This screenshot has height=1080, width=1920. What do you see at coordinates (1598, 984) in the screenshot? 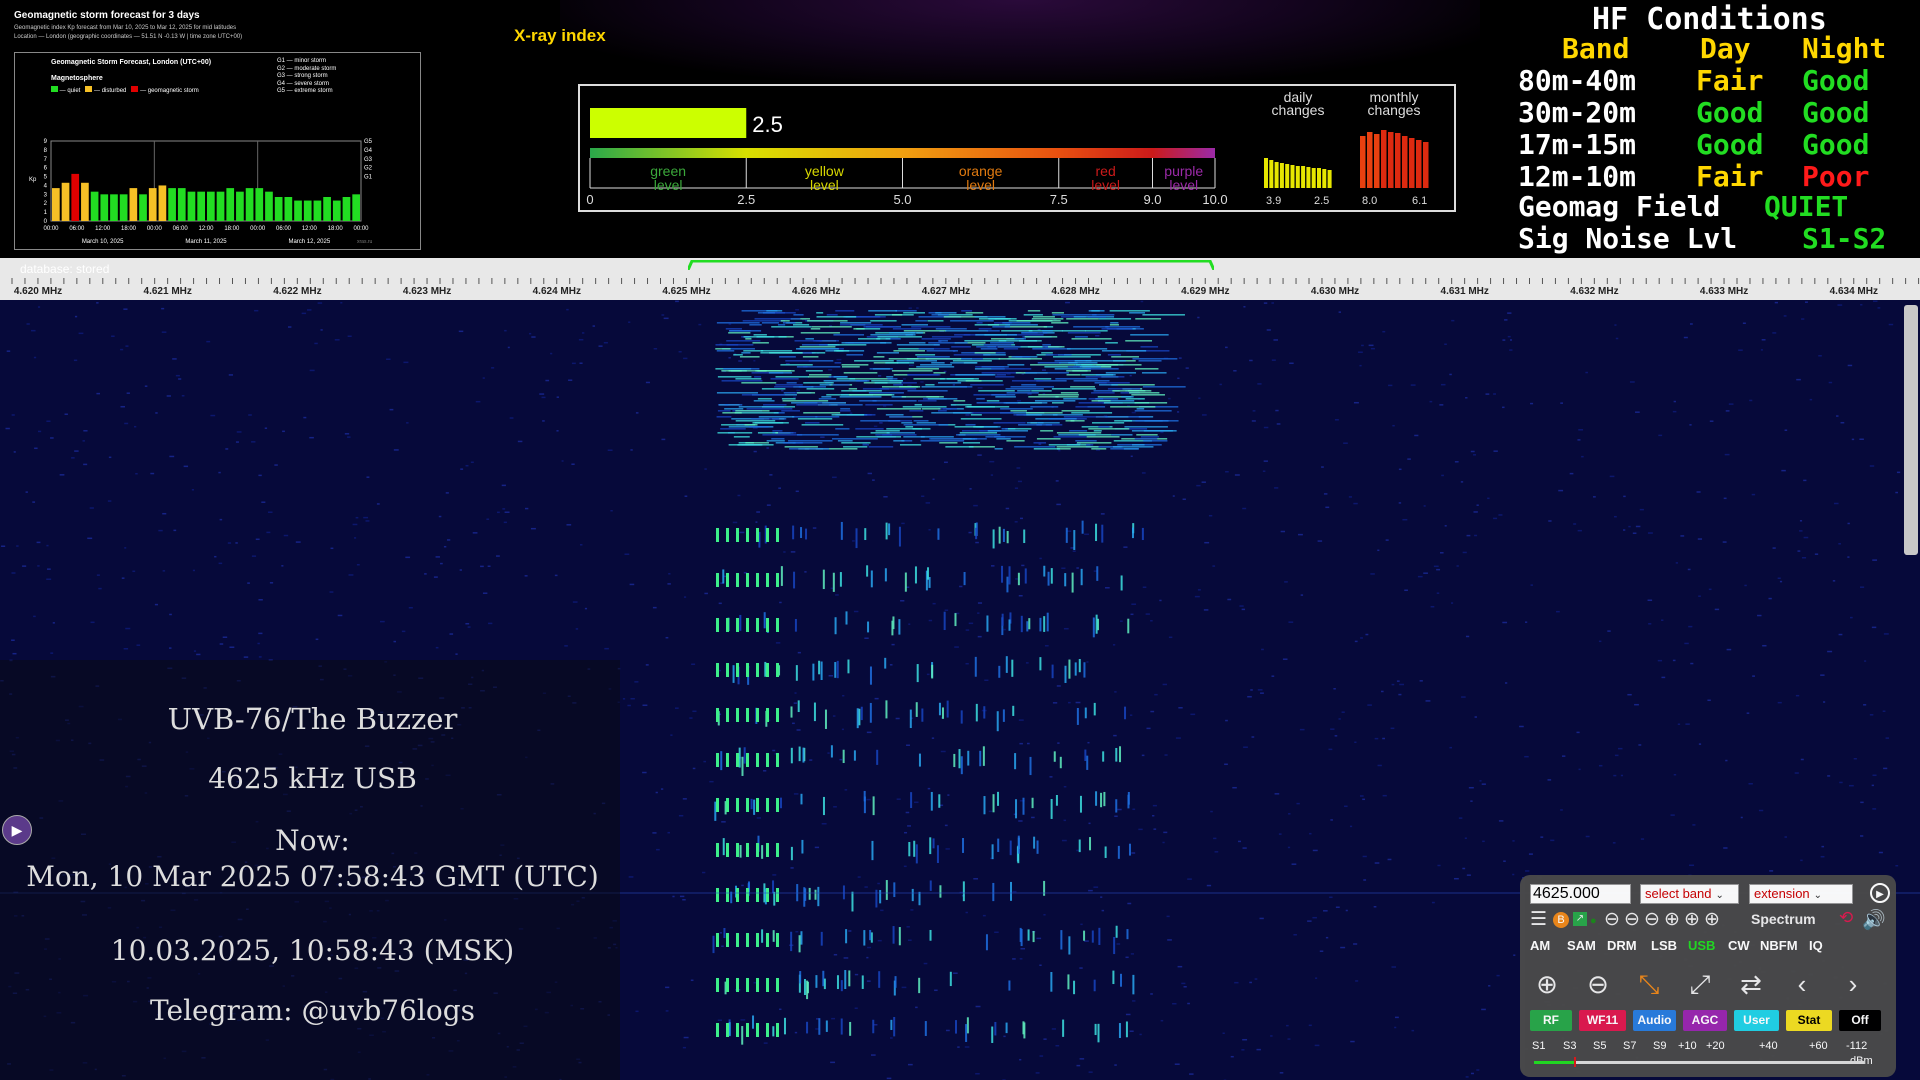
I see `zoom-out-magnifier-icon: ⊖` at bounding box center [1598, 984].